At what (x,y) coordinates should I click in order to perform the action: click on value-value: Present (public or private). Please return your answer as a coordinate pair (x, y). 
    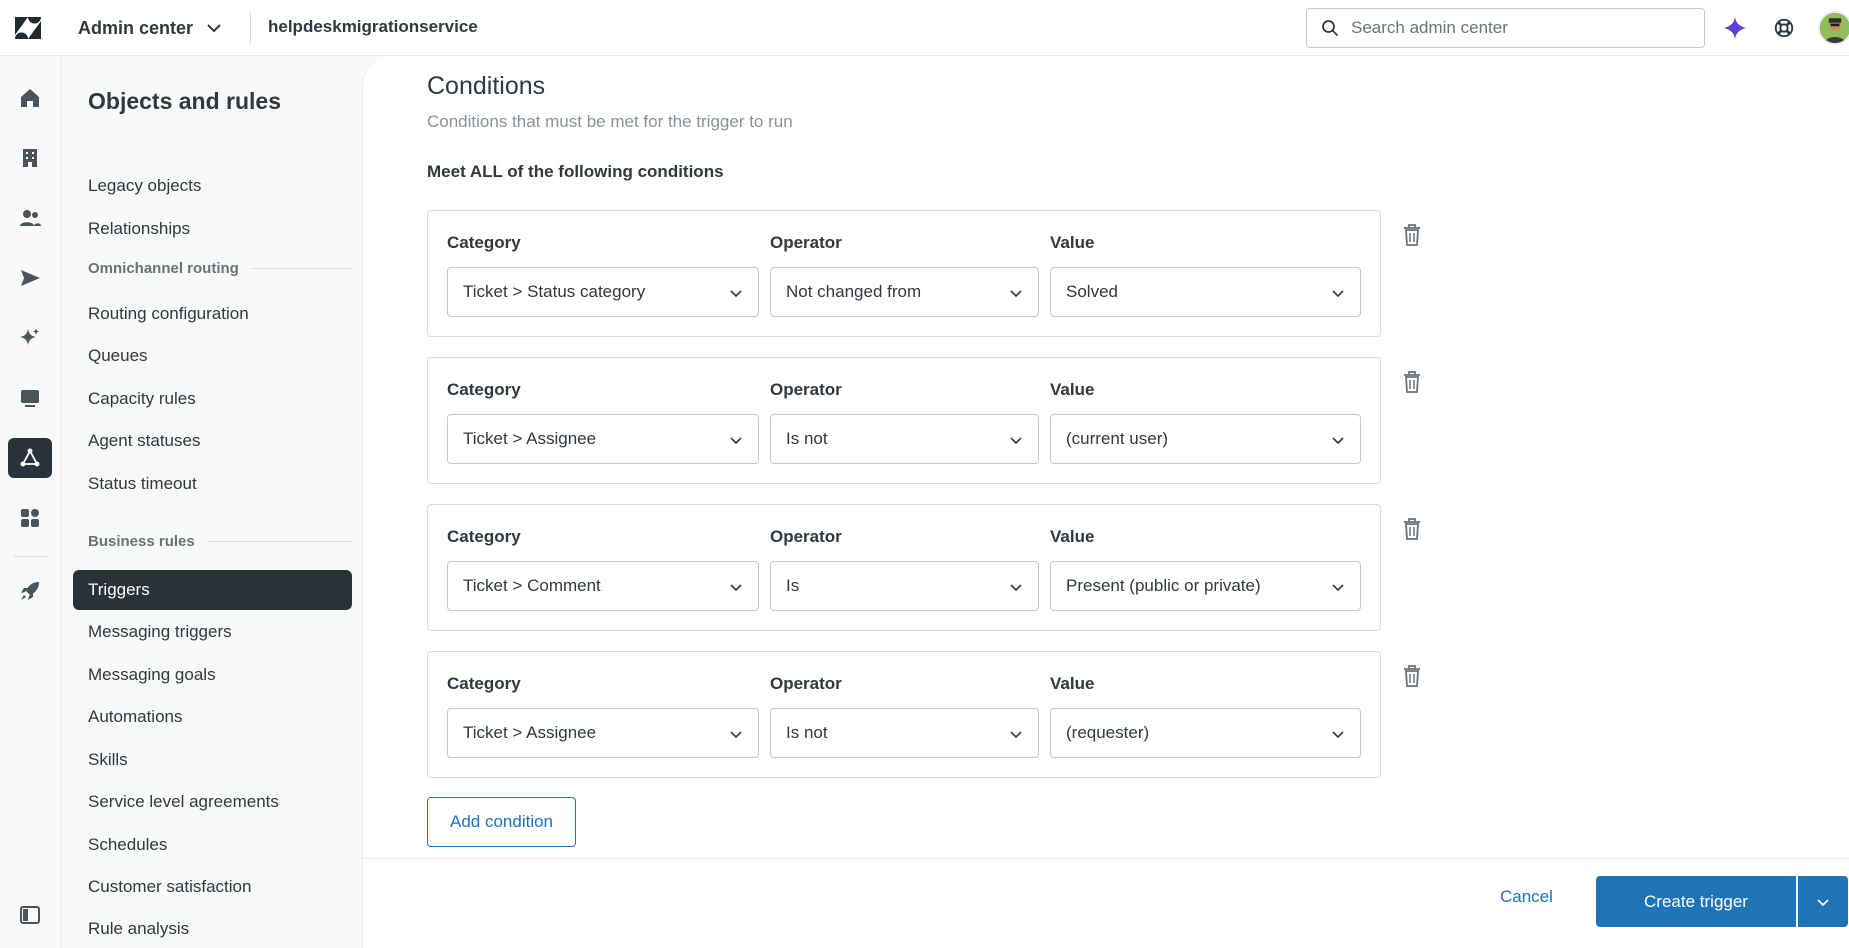
    Looking at the image, I should click on (1163, 585).